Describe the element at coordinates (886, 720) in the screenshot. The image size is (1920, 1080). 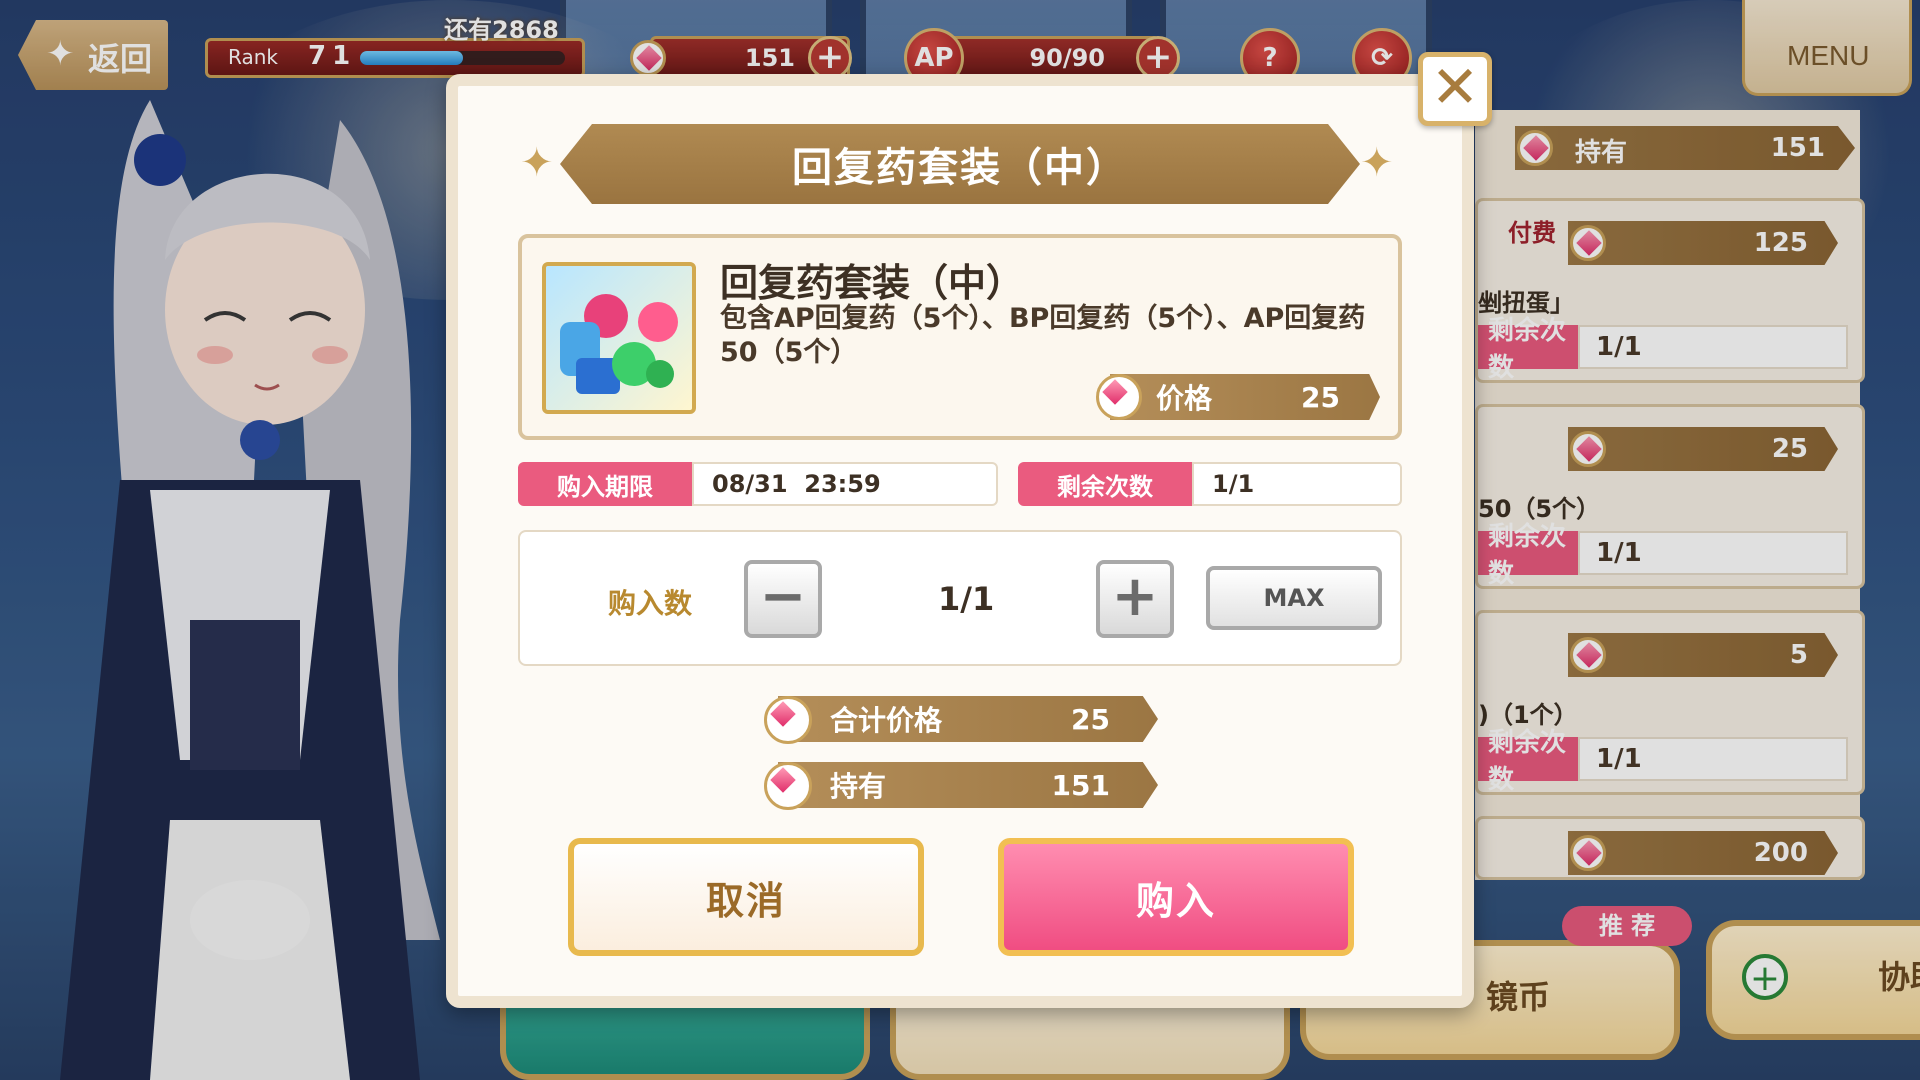
I see `total-price-label: 合计价格` at that location.